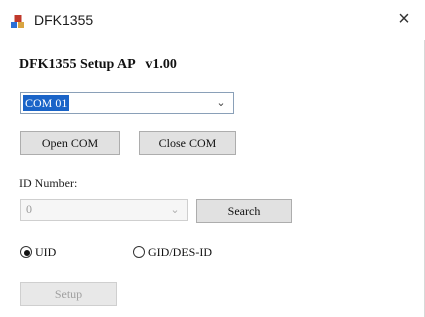 Image resolution: width=425 pixels, height=317 pixels. What do you see at coordinates (104, 210) in the screenshot?
I see `id-number-select: 0 ⌄` at bounding box center [104, 210].